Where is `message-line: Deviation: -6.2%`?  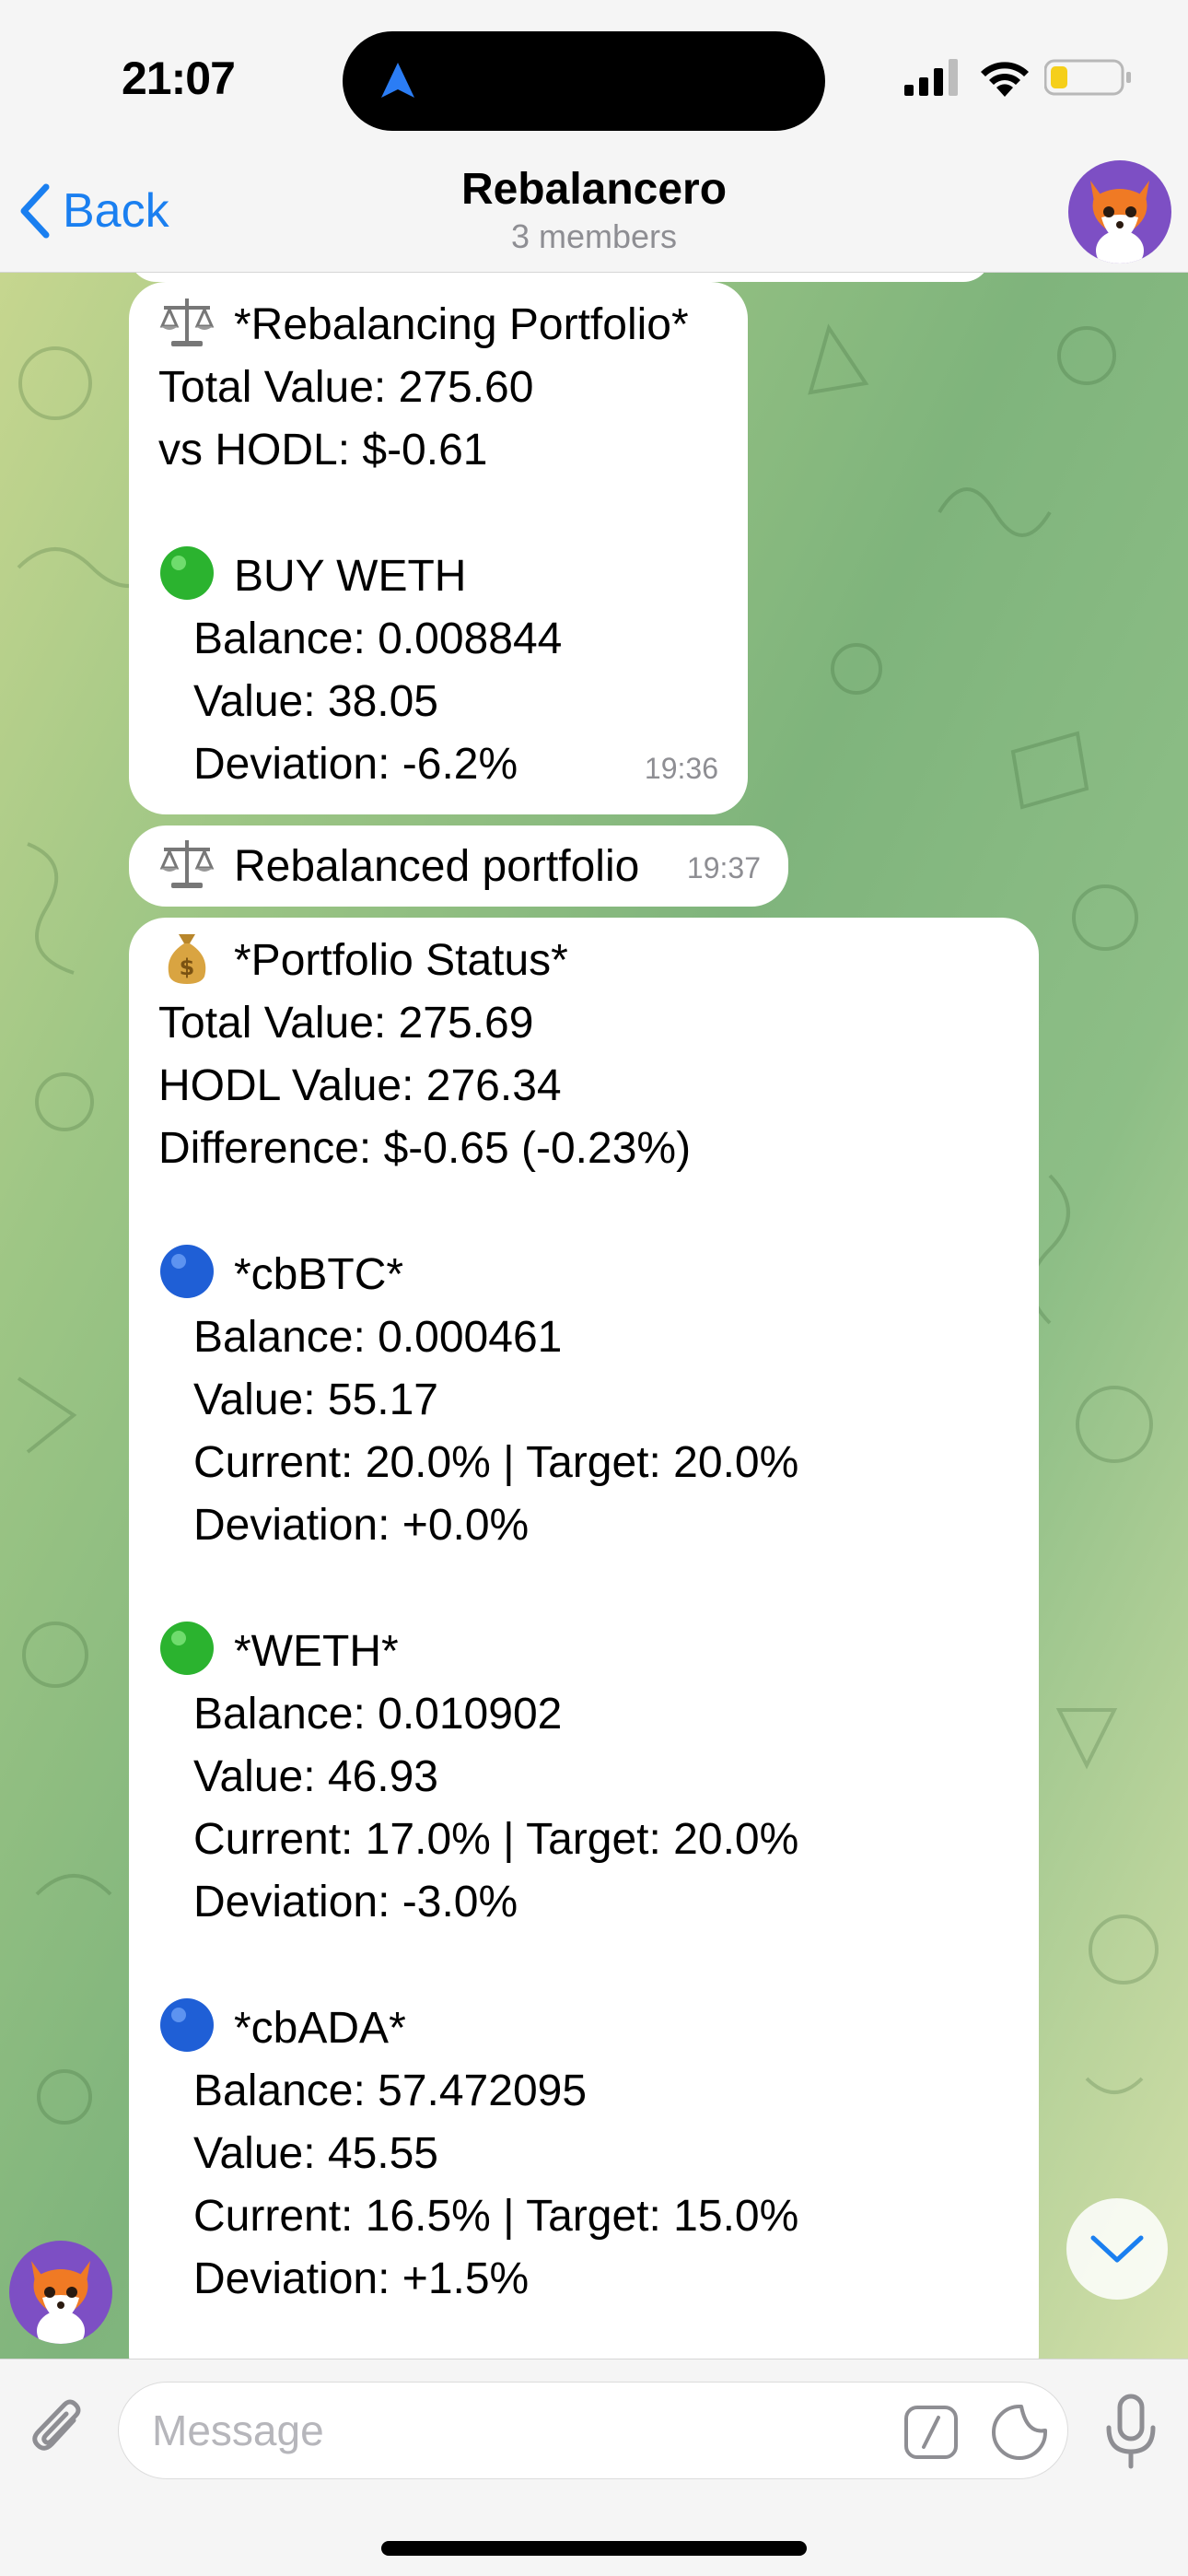 message-line: Deviation: -6.2% is located at coordinates (355, 764).